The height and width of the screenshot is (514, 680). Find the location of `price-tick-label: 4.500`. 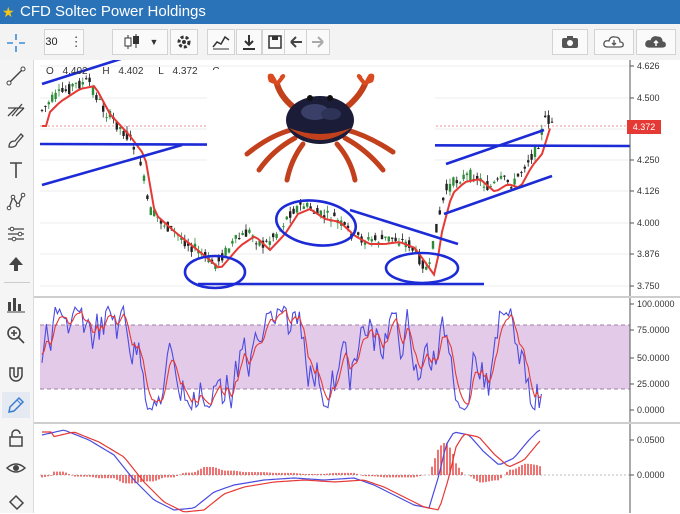

price-tick-label: 4.500 is located at coordinates (648, 98).